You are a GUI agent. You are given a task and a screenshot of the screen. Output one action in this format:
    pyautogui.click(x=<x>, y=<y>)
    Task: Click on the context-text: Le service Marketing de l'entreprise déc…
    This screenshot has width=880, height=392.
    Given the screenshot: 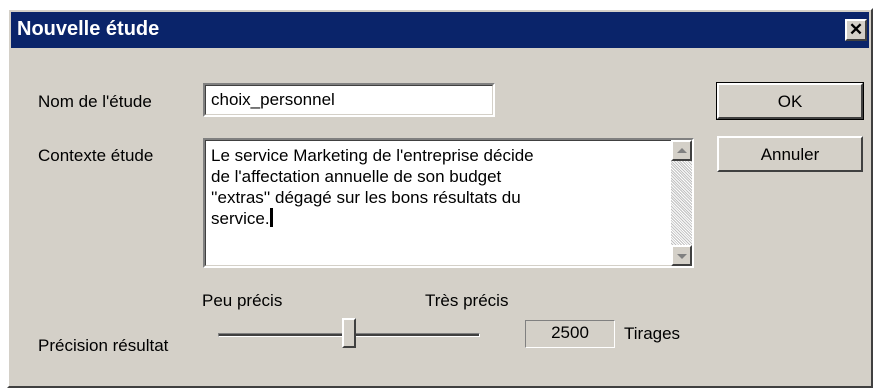 What is the action you would take?
    pyautogui.click(x=372, y=187)
    